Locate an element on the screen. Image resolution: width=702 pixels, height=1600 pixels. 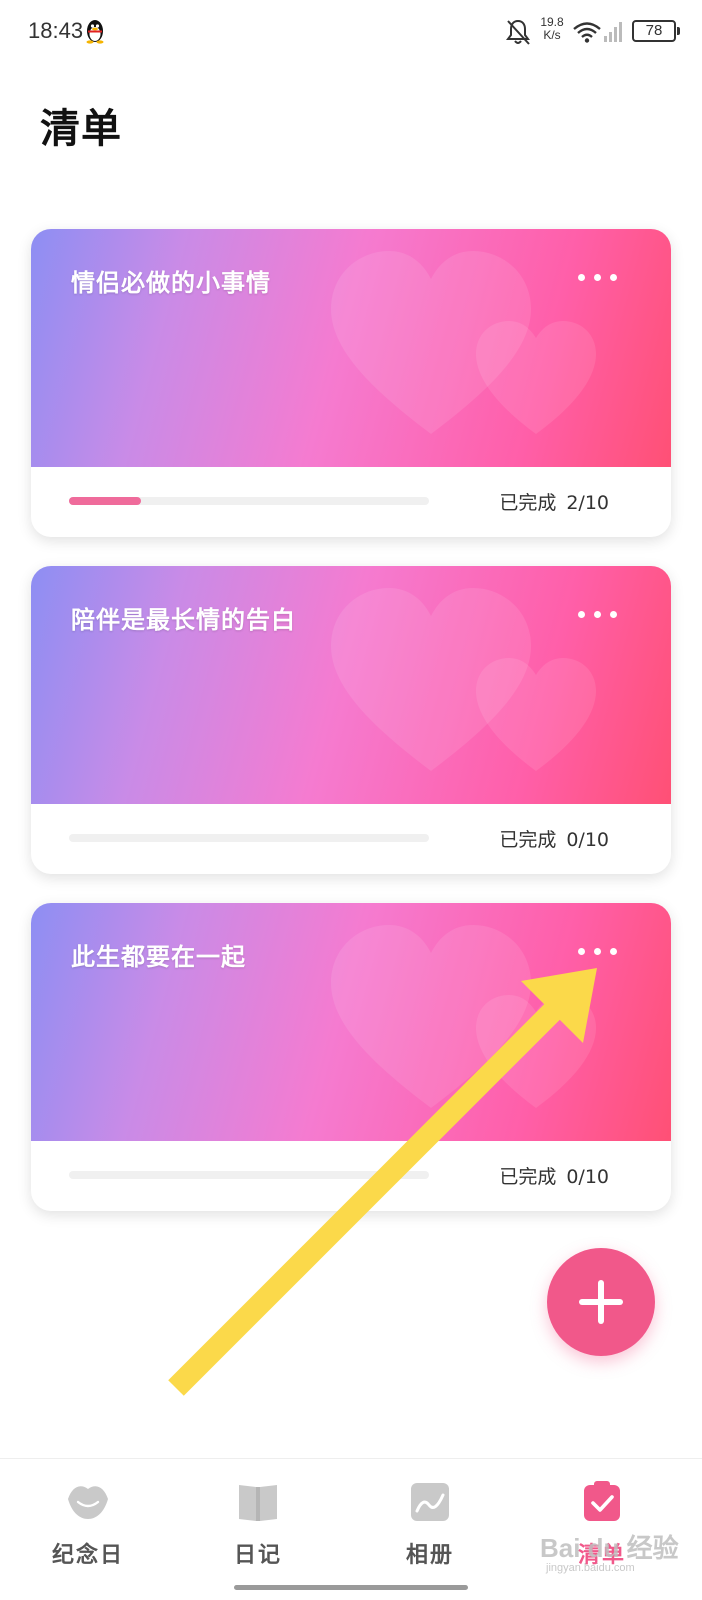
nav-item-anniversary: 纪念日 is located at coordinates (88, 1529).